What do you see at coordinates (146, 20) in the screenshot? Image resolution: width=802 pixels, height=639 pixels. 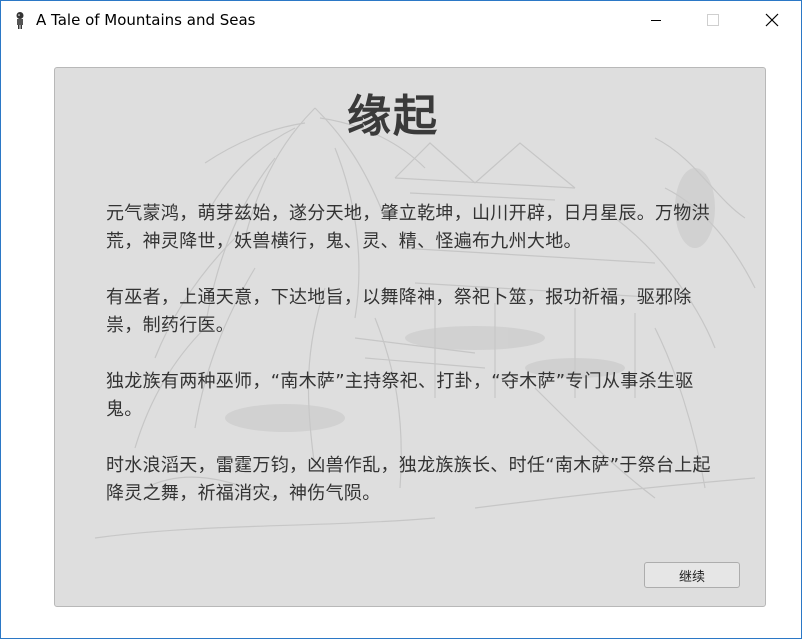 I see `window-title: A Tale of Mountains and Seas` at bounding box center [146, 20].